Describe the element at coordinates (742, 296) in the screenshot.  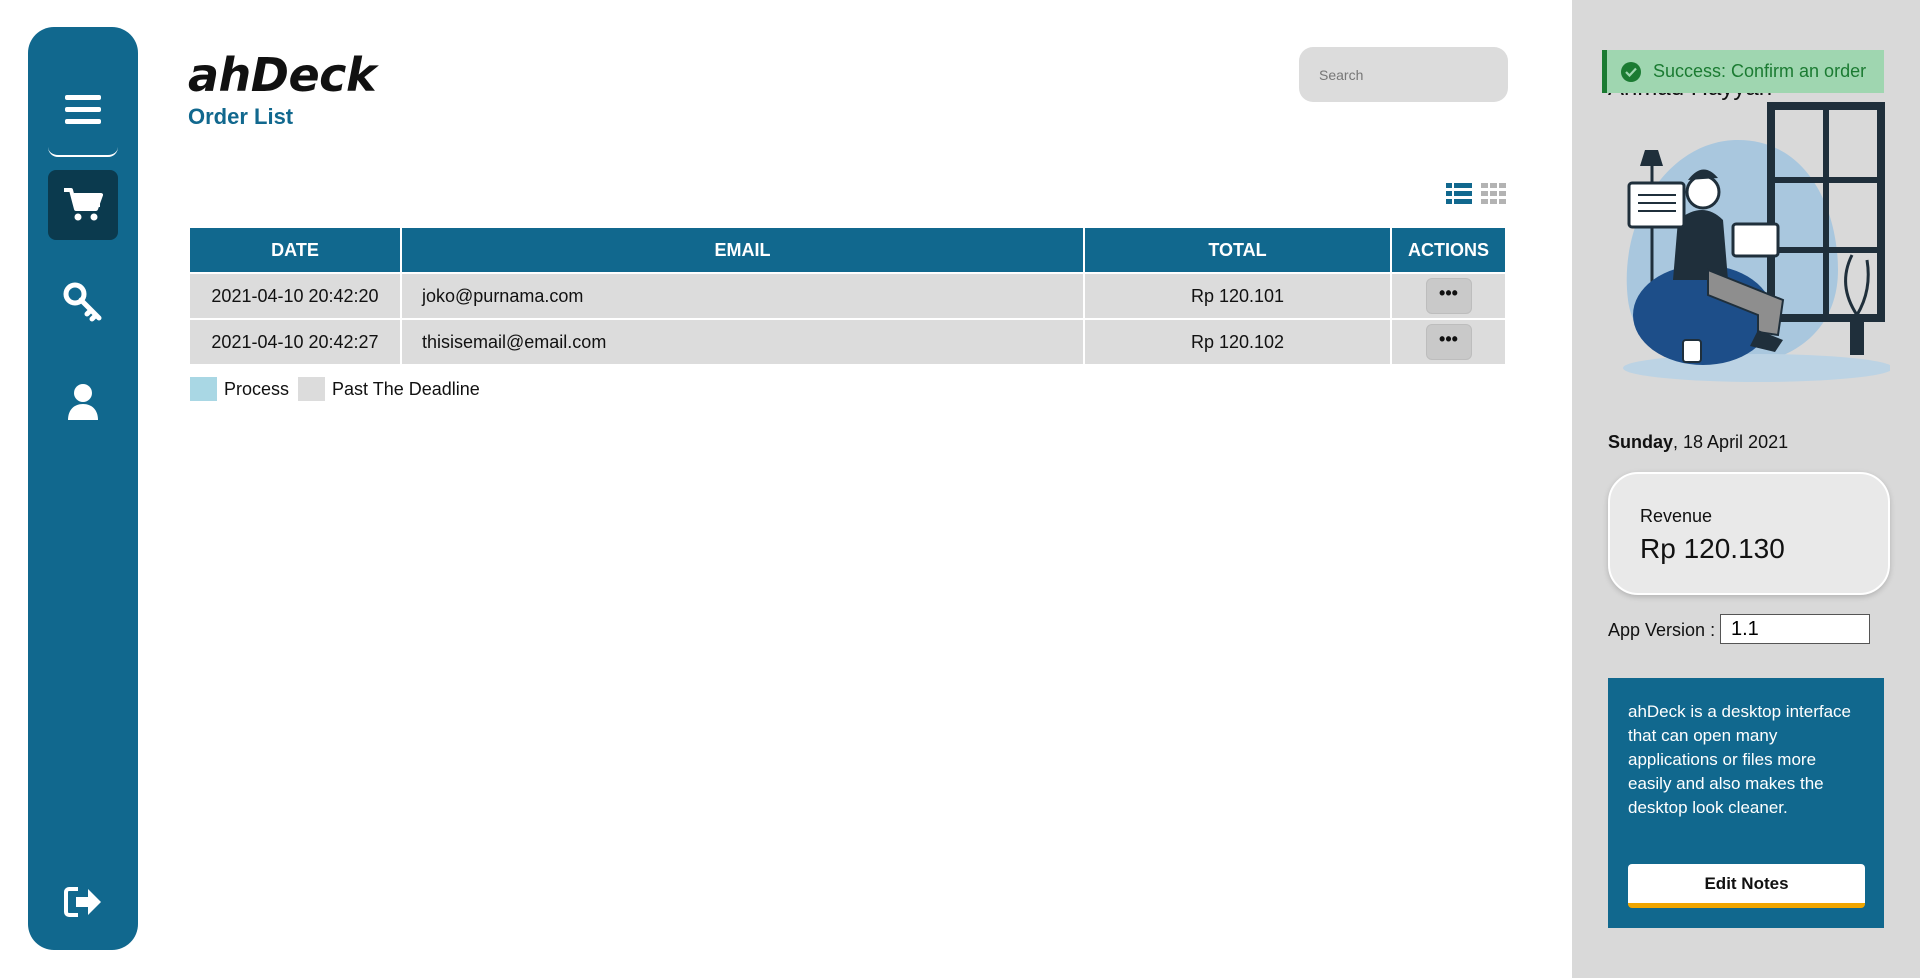
I see `order-email: joko@purnama.com` at that location.